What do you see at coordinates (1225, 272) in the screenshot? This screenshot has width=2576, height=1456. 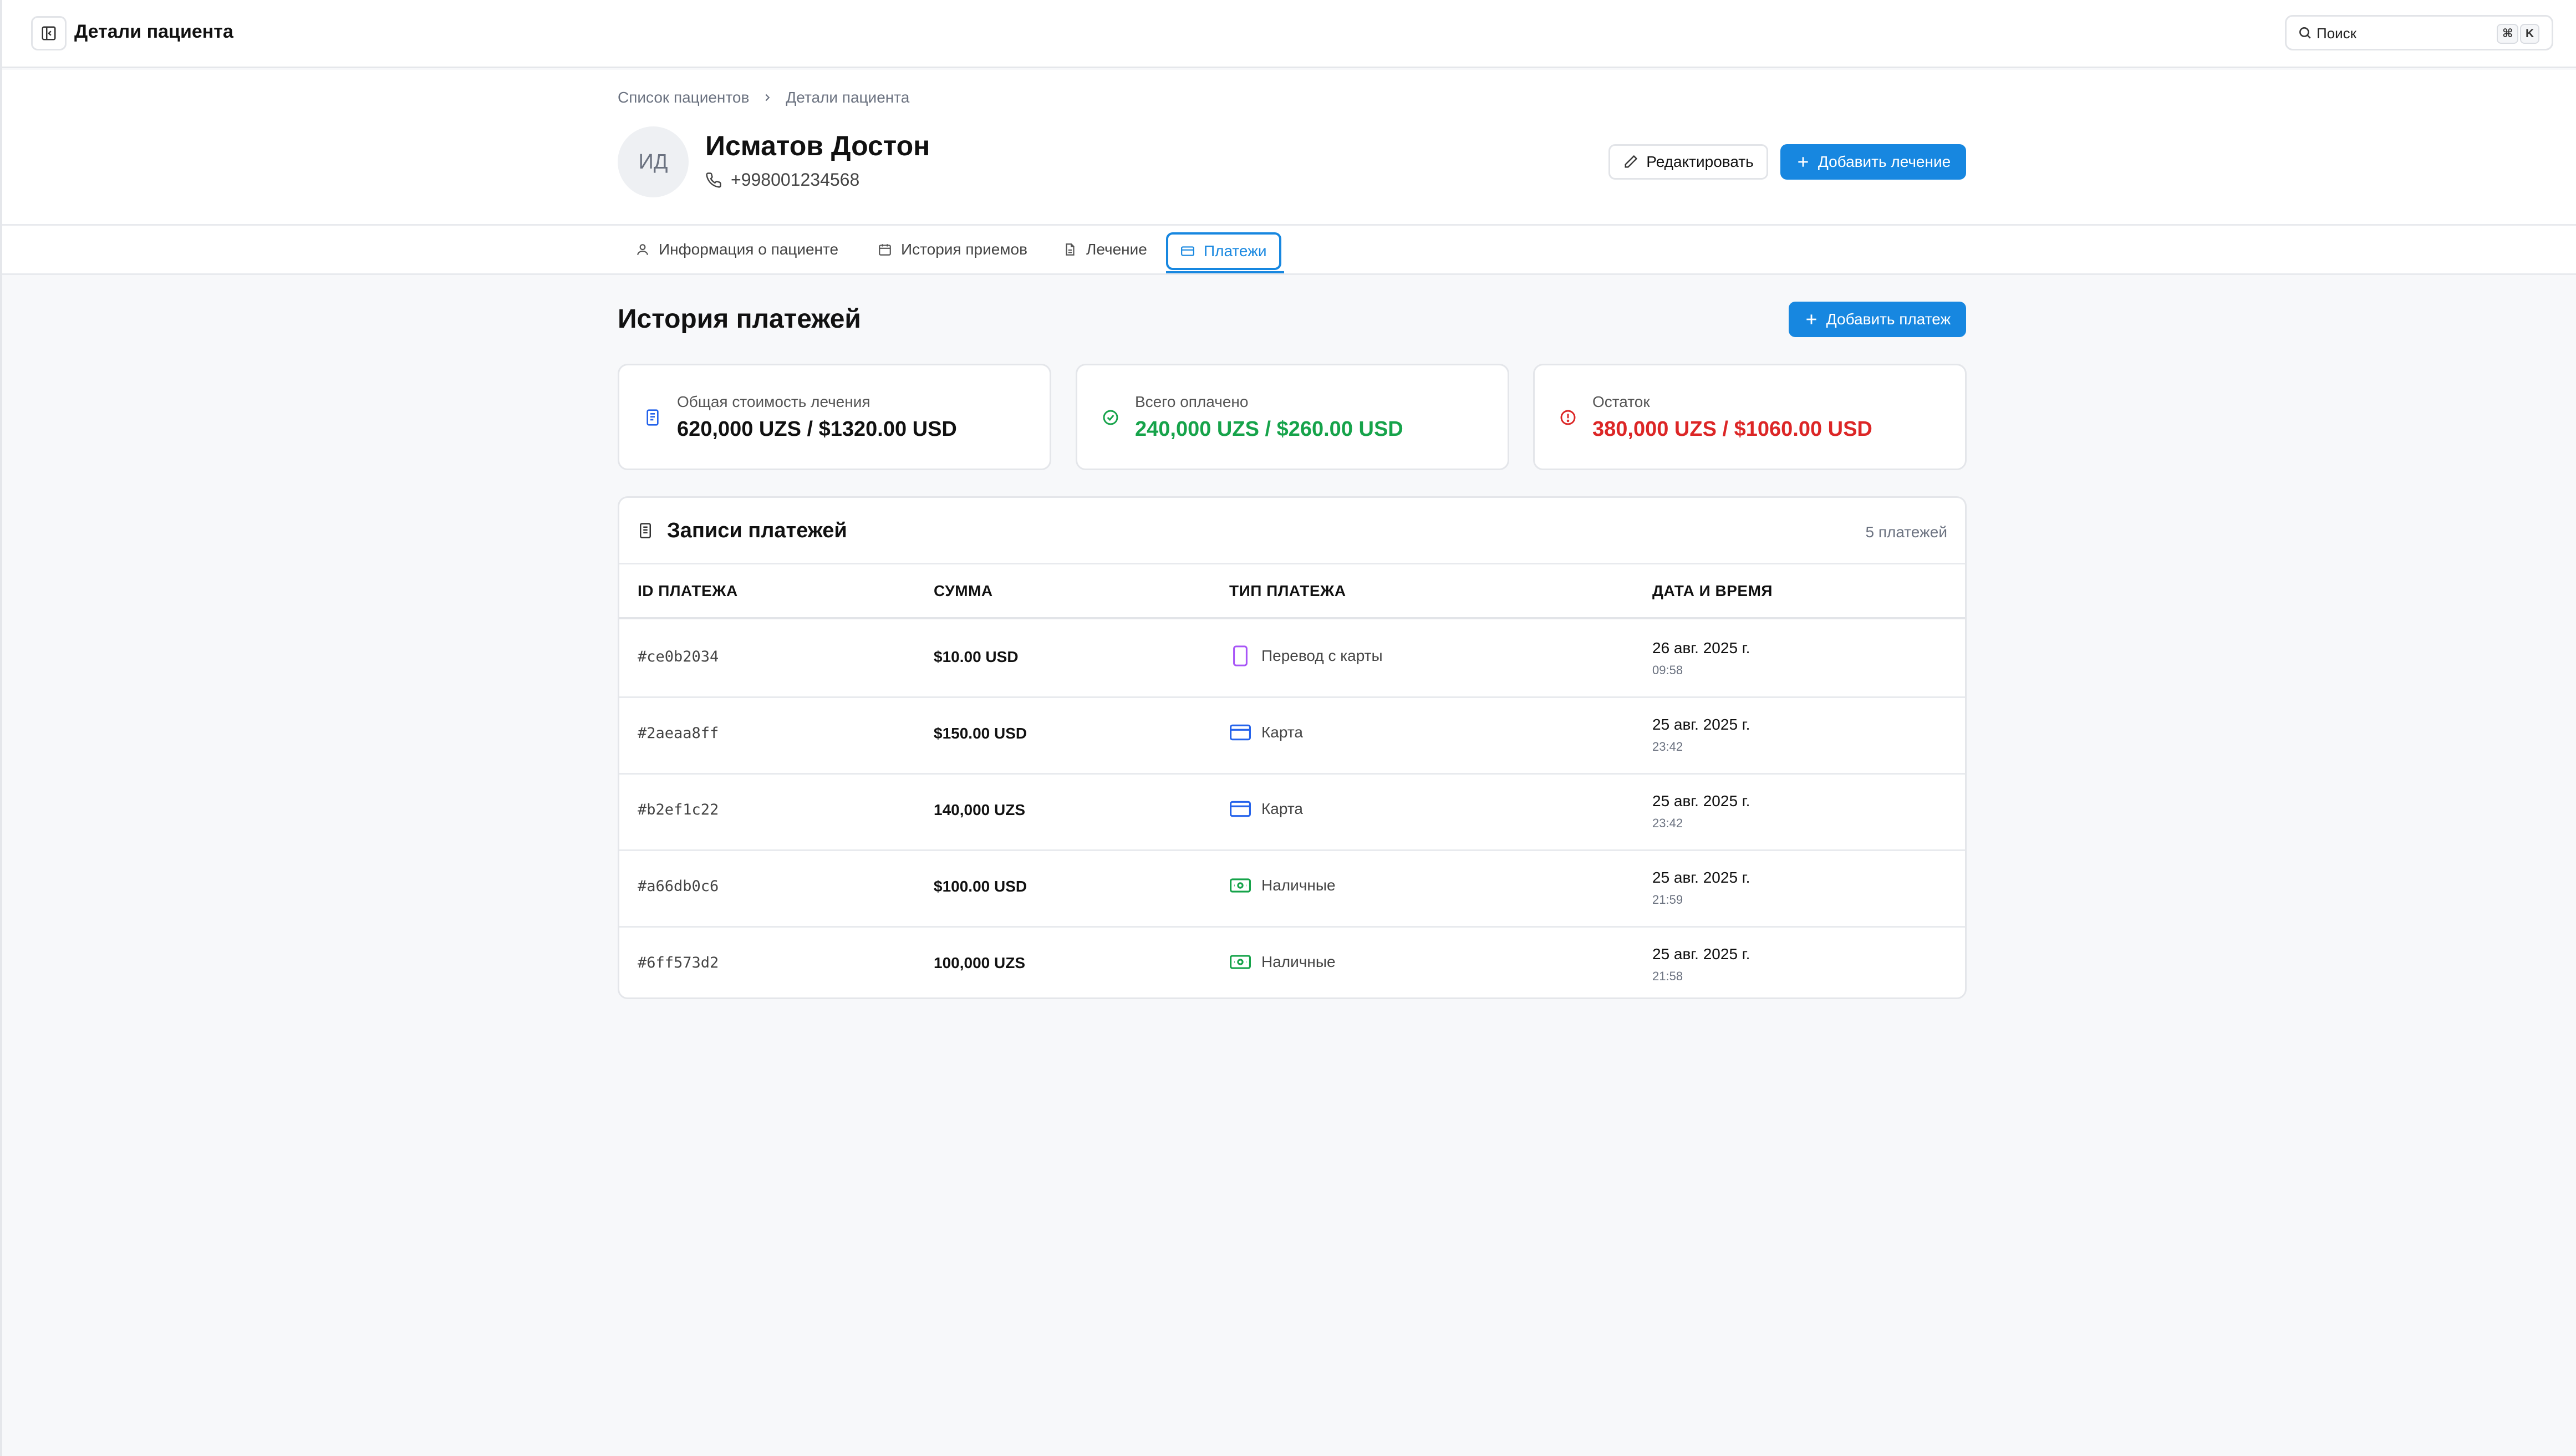 I see `active-tab-indicator` at bounding box center [1225, 272].